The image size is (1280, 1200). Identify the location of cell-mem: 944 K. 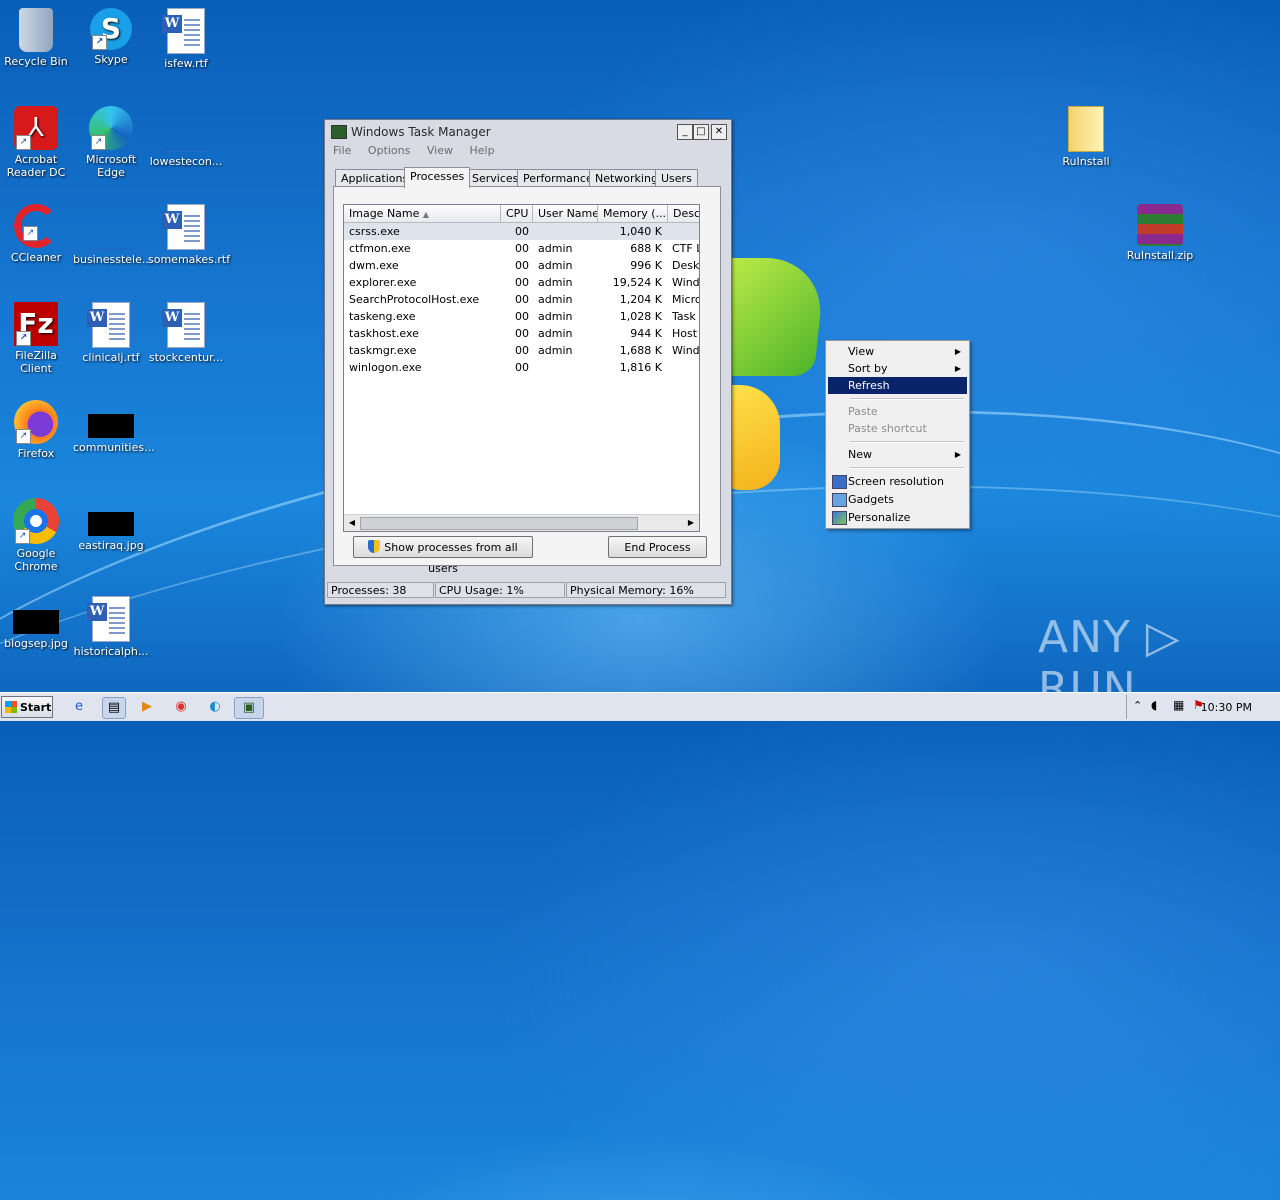
(646, 333).